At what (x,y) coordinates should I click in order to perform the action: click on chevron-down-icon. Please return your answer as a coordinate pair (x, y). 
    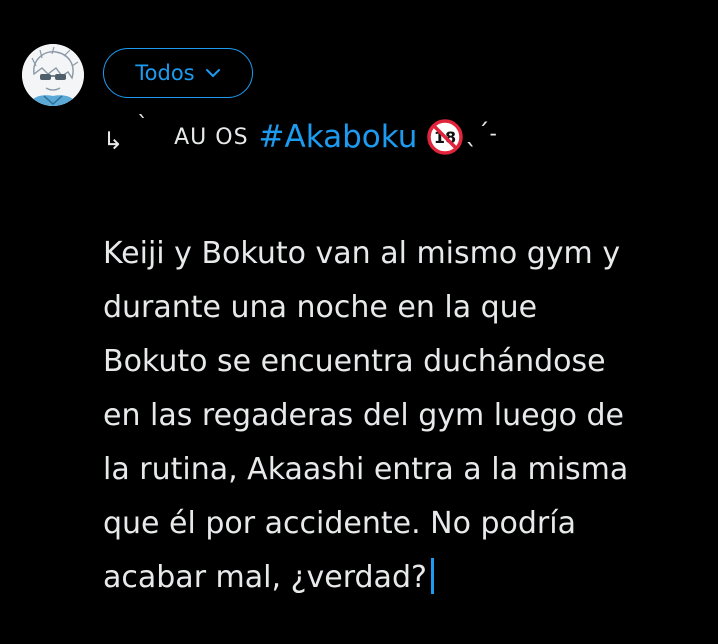
    Looking at the image, I should click on (213, 73).